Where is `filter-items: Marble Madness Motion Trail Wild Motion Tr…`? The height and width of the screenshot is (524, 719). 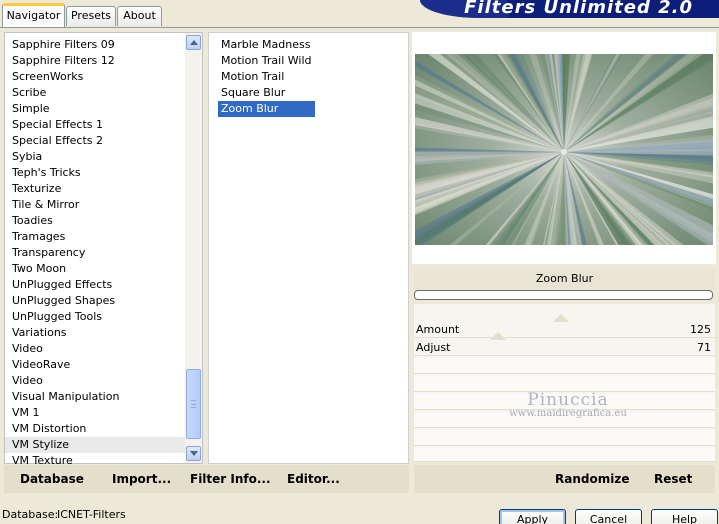 filter-items: Marble Madness Motion Trail Wild Motion Tr… is located at coordinates (266, 77).